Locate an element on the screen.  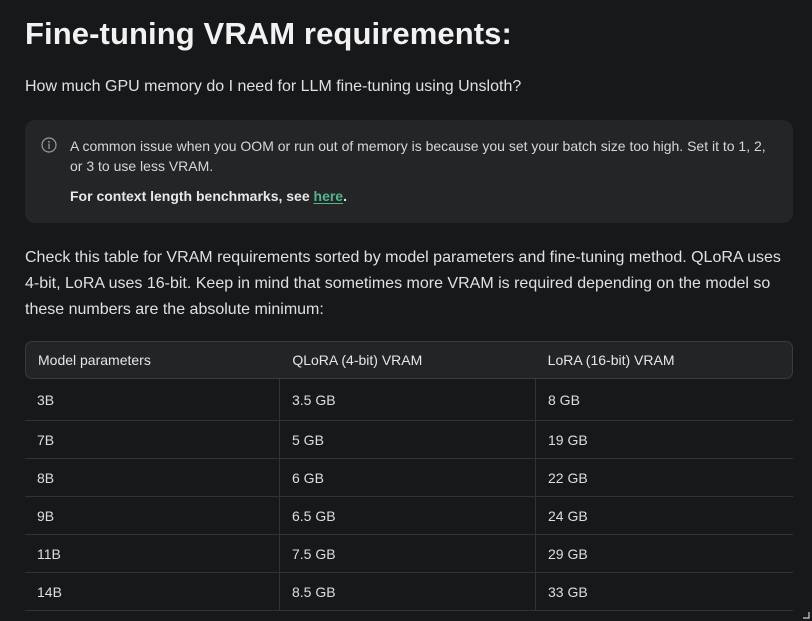
table-row: 7B 5 GB 19 GB is located at coordinates (409, 440).